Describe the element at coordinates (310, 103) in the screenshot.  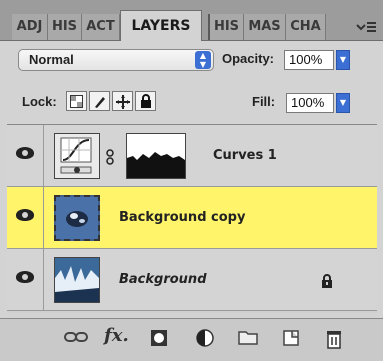
I see `fill-field: 100%` at that location.